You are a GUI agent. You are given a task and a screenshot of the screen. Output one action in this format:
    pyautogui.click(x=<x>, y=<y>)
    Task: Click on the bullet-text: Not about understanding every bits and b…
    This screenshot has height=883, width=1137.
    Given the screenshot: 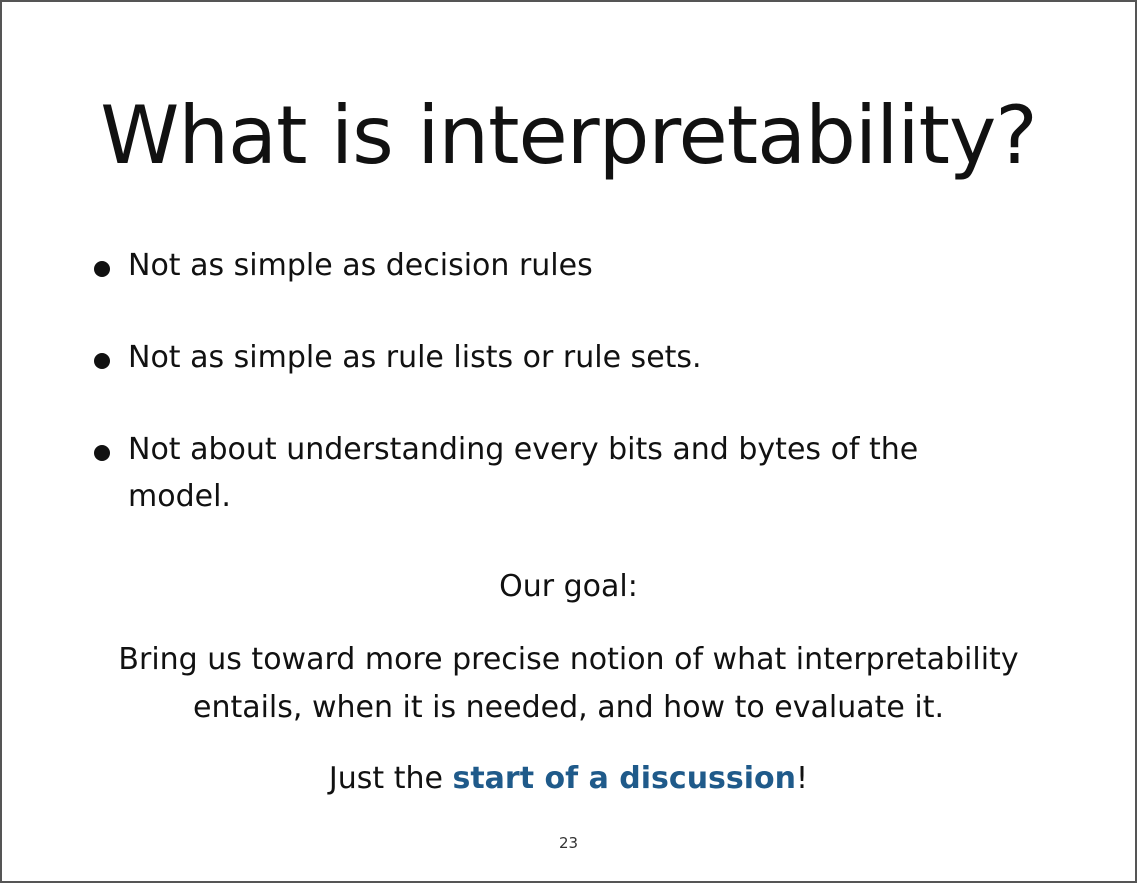 What is the action you would take?
    pyautogui.click(x=523, y=473)
    